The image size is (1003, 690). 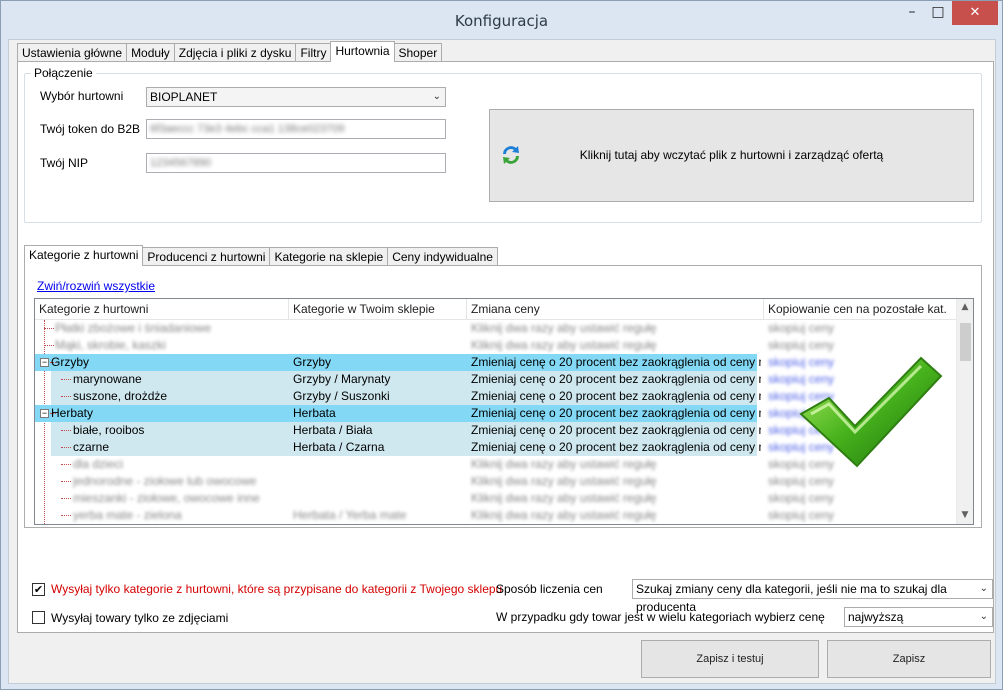 I want to click on grid-scrollbar: ▲ ▼, so click(x=964, y=411).